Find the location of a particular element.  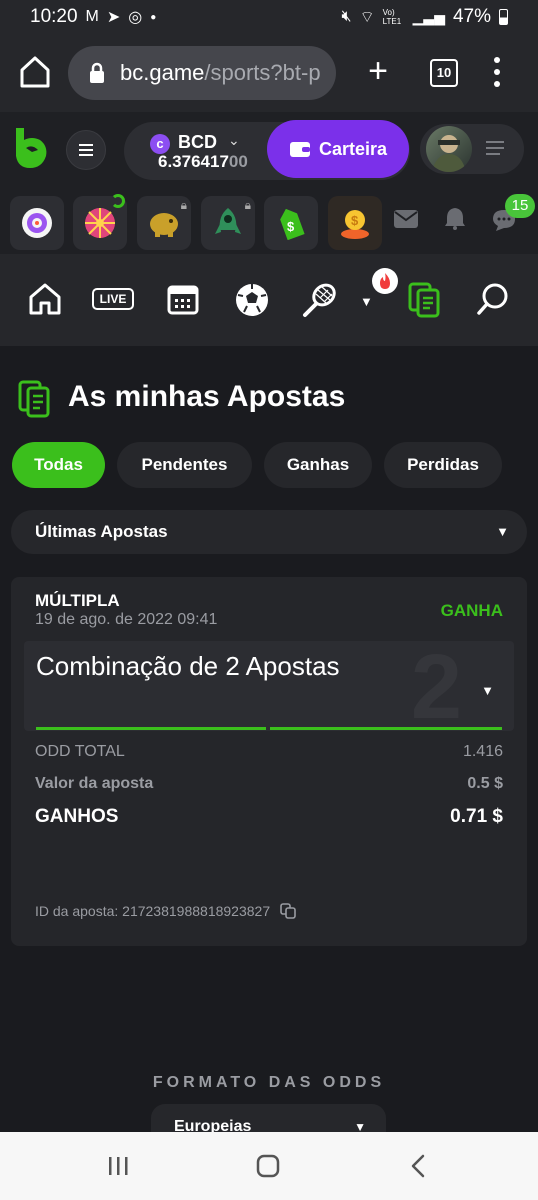

mail-icon is located at coordinates (406, 219).